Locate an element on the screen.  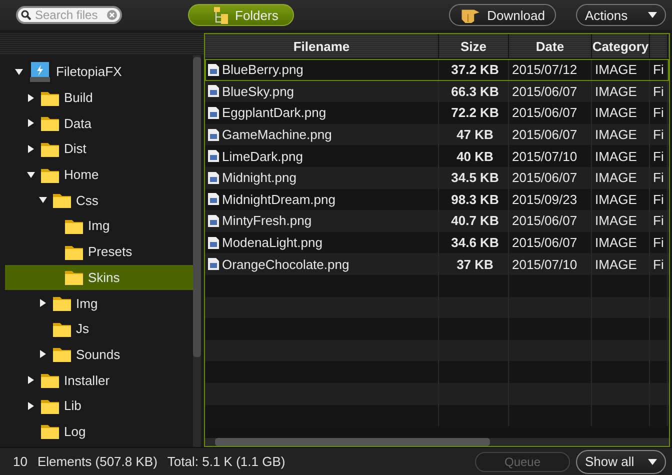
drive-icon is located at coordinates (40, 71).